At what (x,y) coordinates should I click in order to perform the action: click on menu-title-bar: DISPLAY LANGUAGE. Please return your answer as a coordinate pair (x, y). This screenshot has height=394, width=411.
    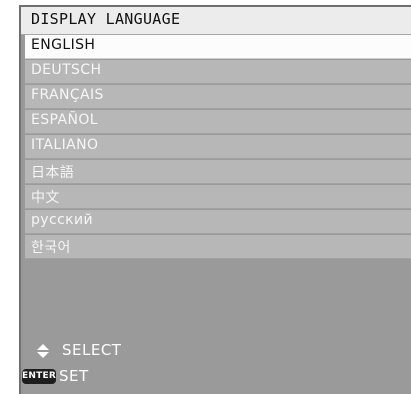
    Looking at the image, I should click on (216, 21).